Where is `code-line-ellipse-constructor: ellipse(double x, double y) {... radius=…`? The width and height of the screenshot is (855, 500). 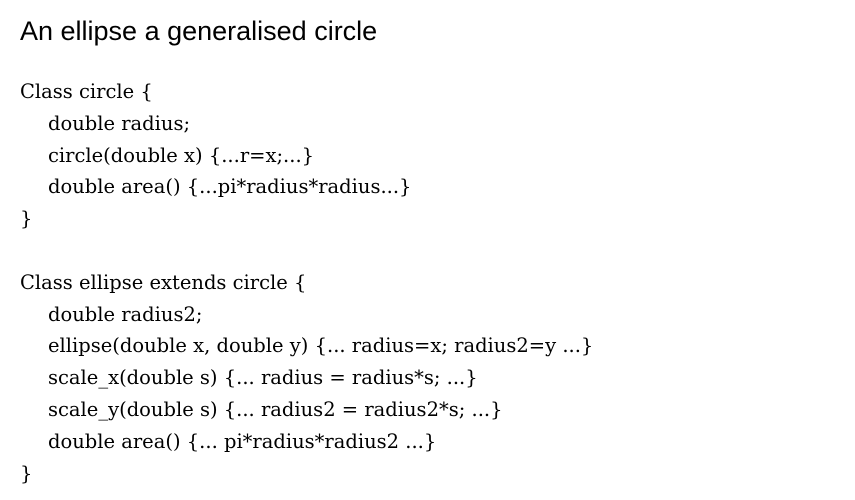
code-line-ellipse-constructor: ellipse(double x, double y) {... radius=… is located at coordinates (321, 346).